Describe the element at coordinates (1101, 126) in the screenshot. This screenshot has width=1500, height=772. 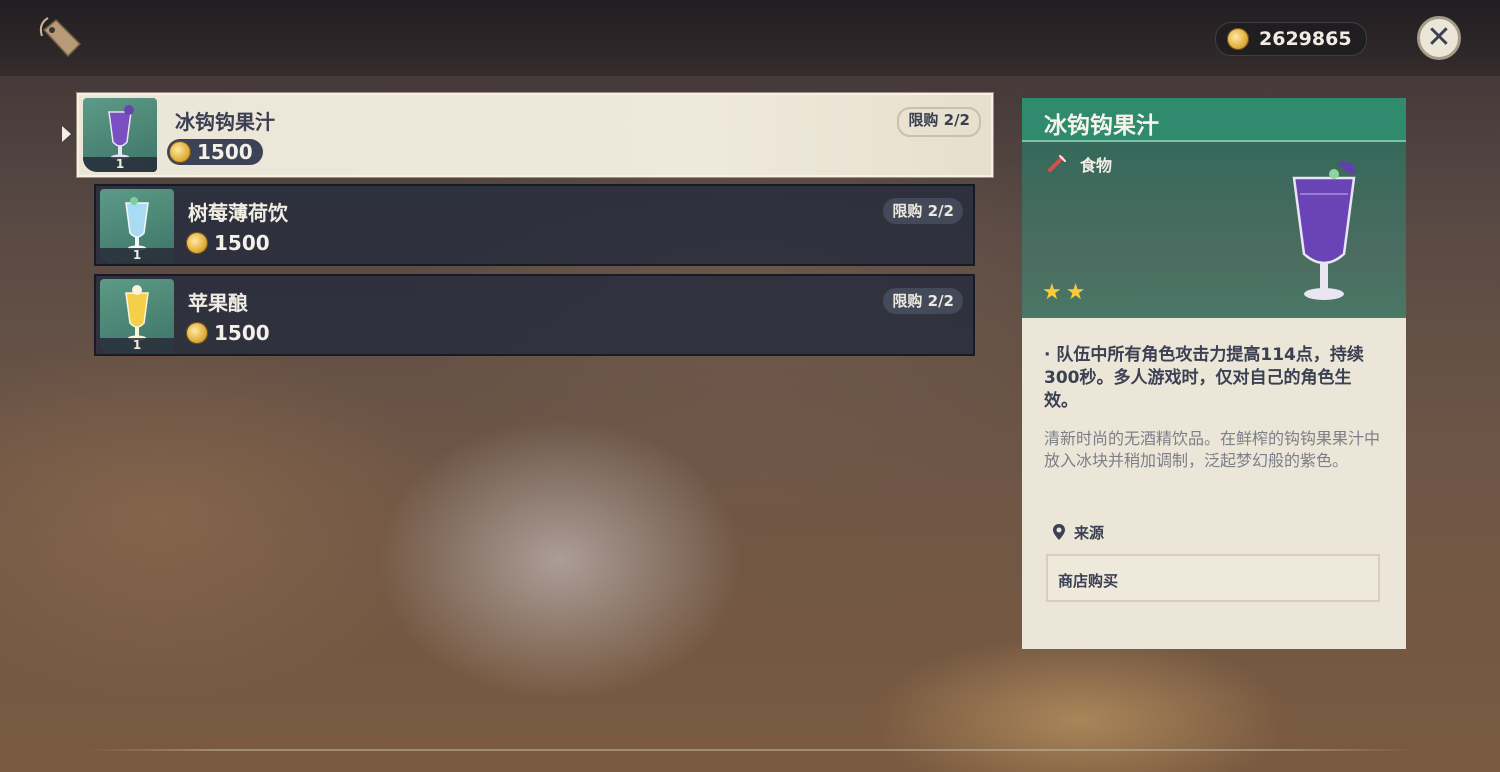
I see `detail-title: 冰钩钩果汁` at that location.